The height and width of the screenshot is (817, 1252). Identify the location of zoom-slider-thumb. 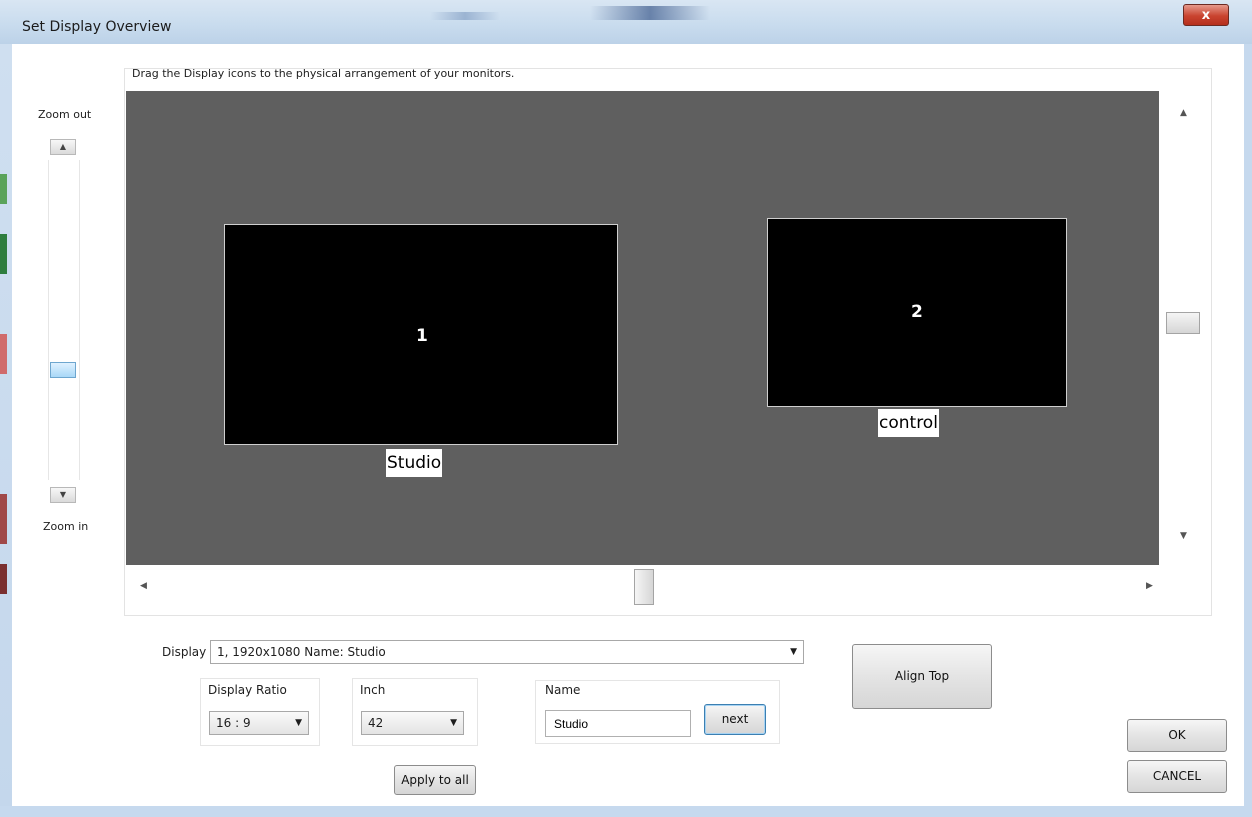
(63, 370).